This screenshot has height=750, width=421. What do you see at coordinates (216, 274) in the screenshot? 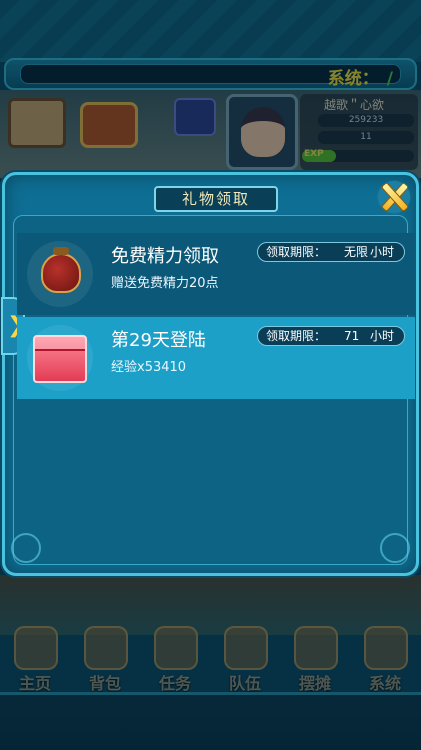
I see `gift-item: 免费精力领取 赠送免费精力20点 领取期限： 无限 小时` at bounding box center [216, 274].